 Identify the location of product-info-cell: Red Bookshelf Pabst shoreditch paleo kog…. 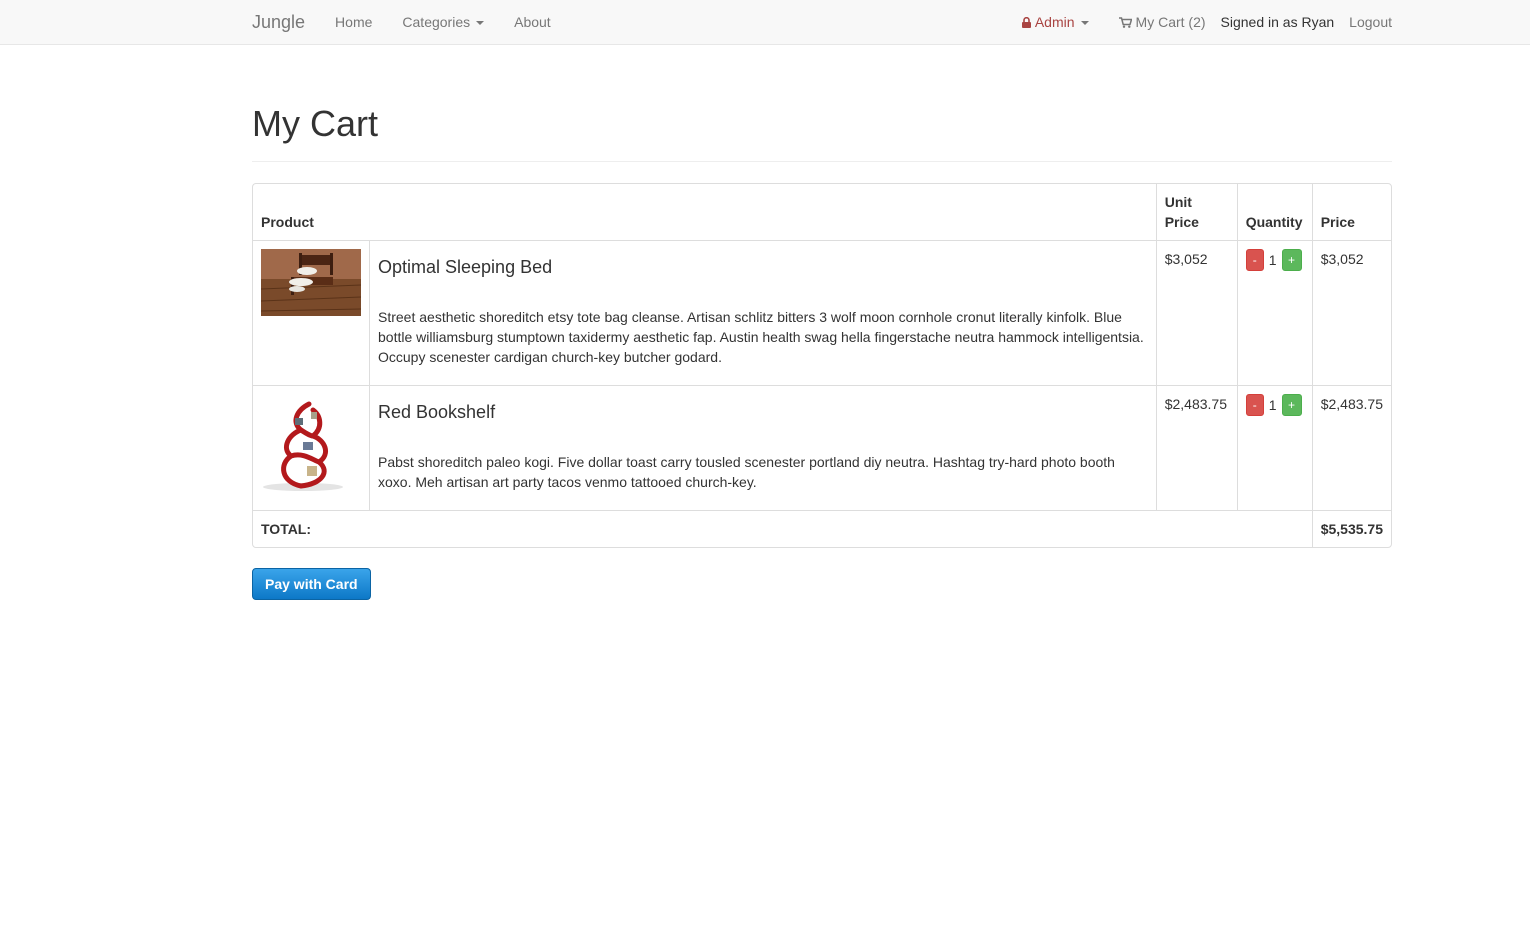
(763, 448).